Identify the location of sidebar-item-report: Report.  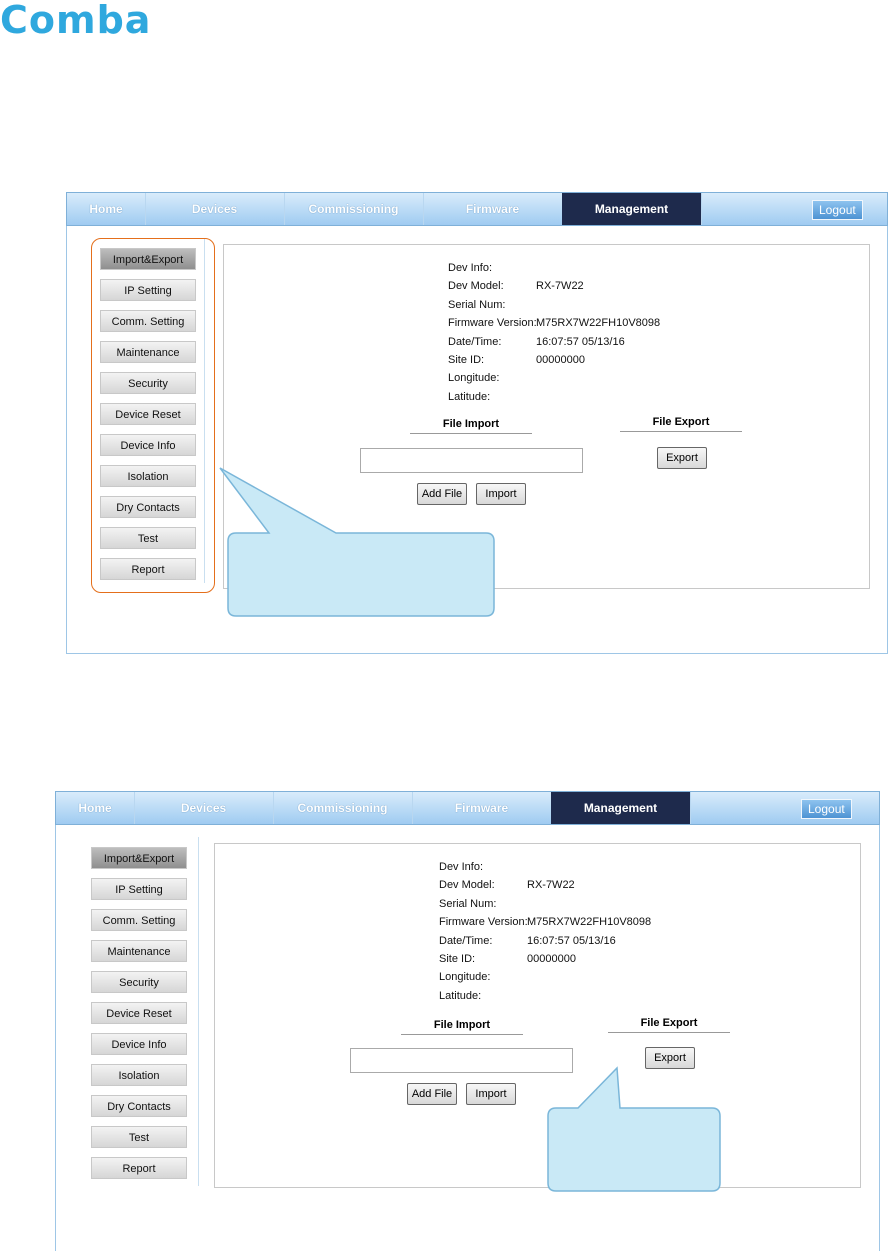
(139, 1168).